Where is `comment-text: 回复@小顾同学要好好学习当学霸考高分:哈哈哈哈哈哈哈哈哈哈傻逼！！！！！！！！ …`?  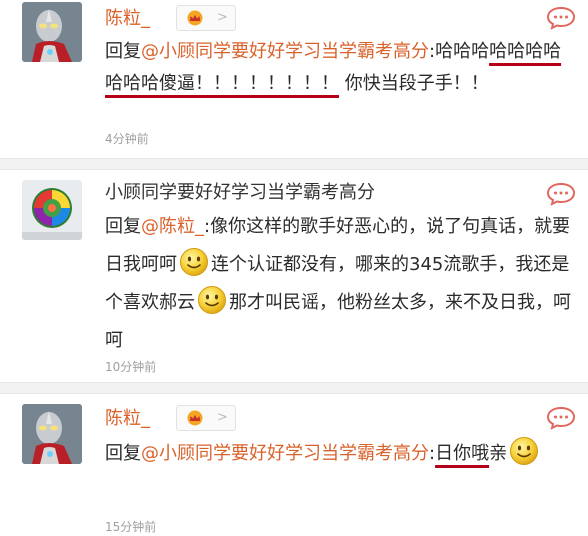
comment-text: 回复@小顾同学要好好学习当学霸考高分:哈哈哈哈哈哈哈哈哈哈傻逼！！！！！！！！ … is located at coordinates (340, 68).